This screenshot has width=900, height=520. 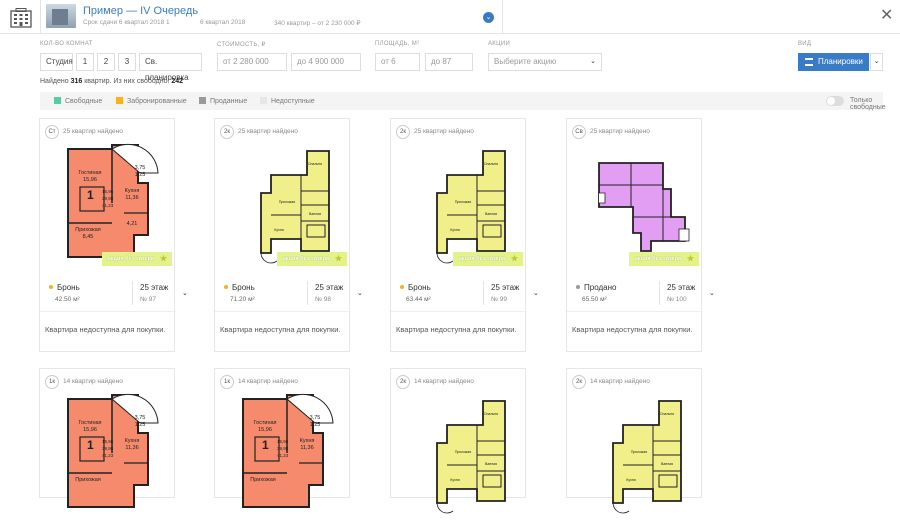 What do you see at coordinates (131, 198) in the screenshot?
I see `svg-text: 11,36` at bounding box center [131, 198].